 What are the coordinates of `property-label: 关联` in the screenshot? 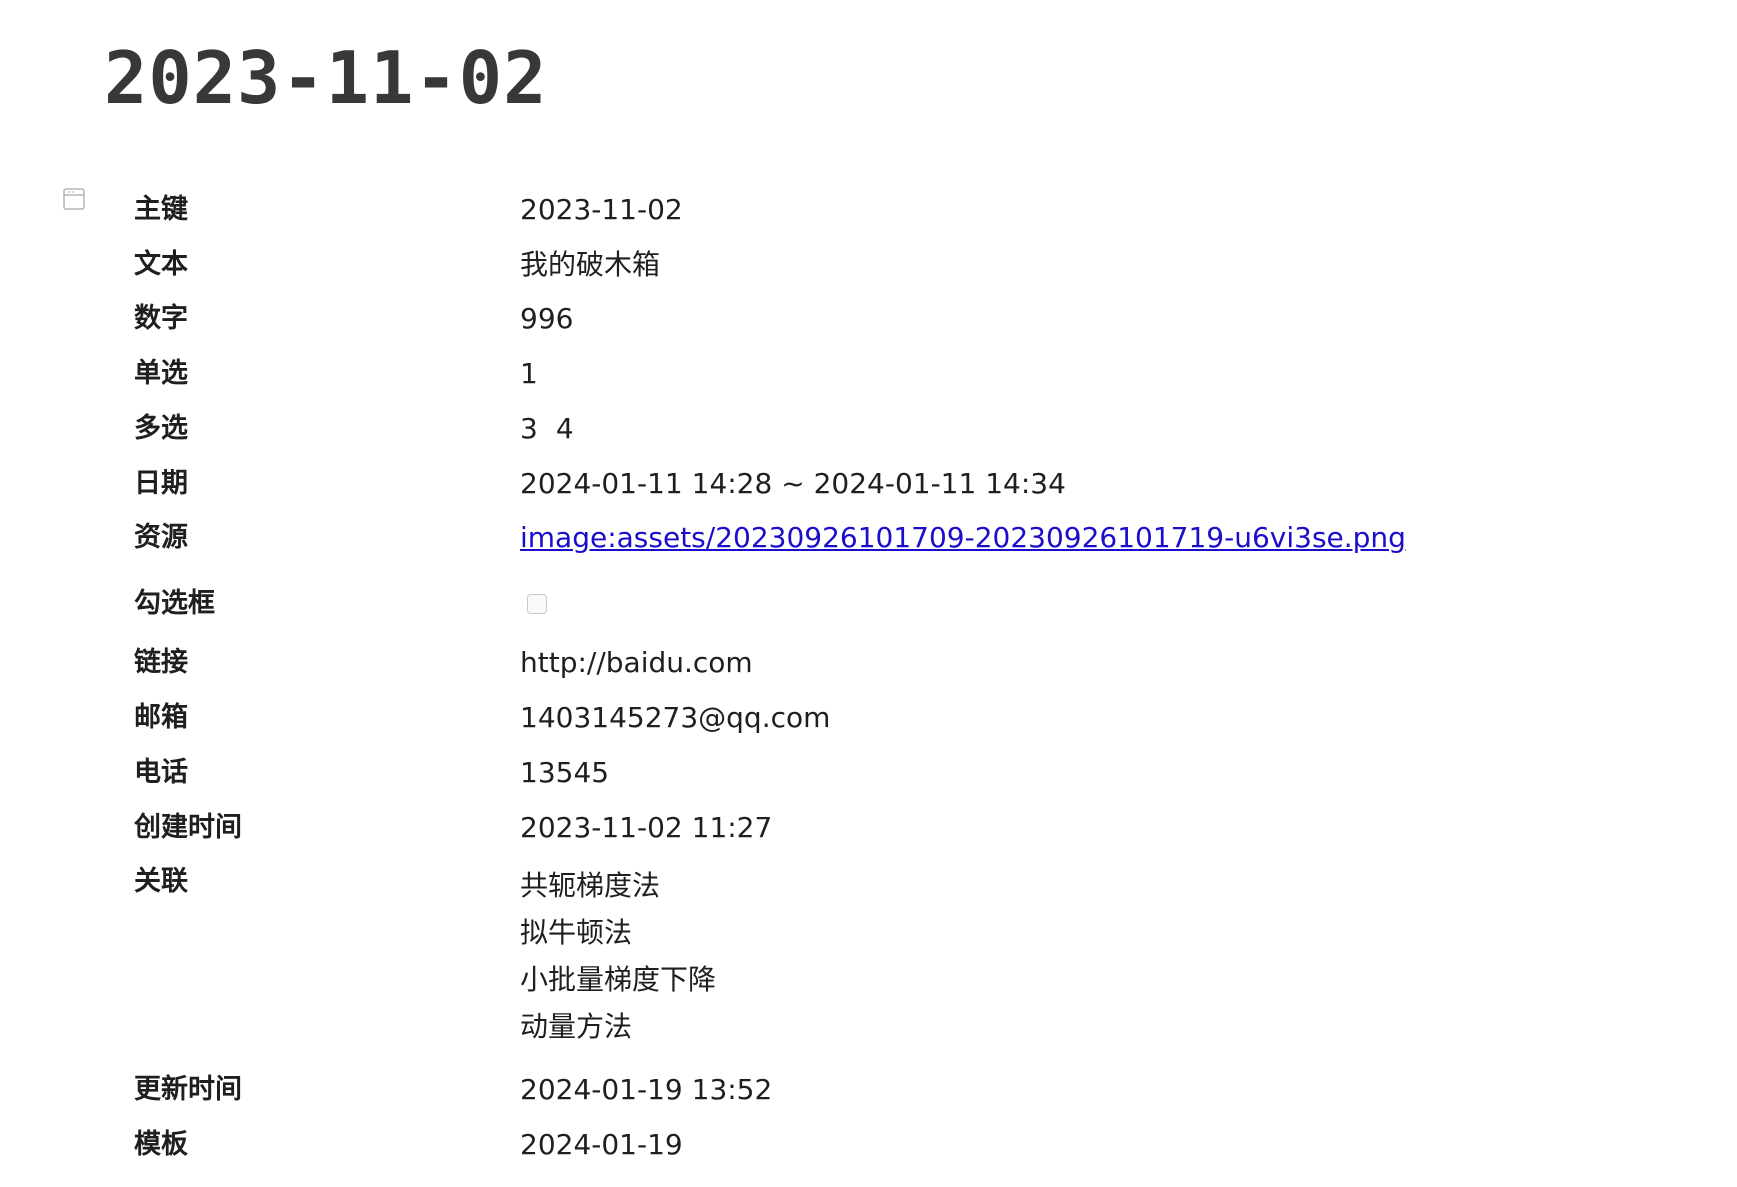 It's located at (161, 881).